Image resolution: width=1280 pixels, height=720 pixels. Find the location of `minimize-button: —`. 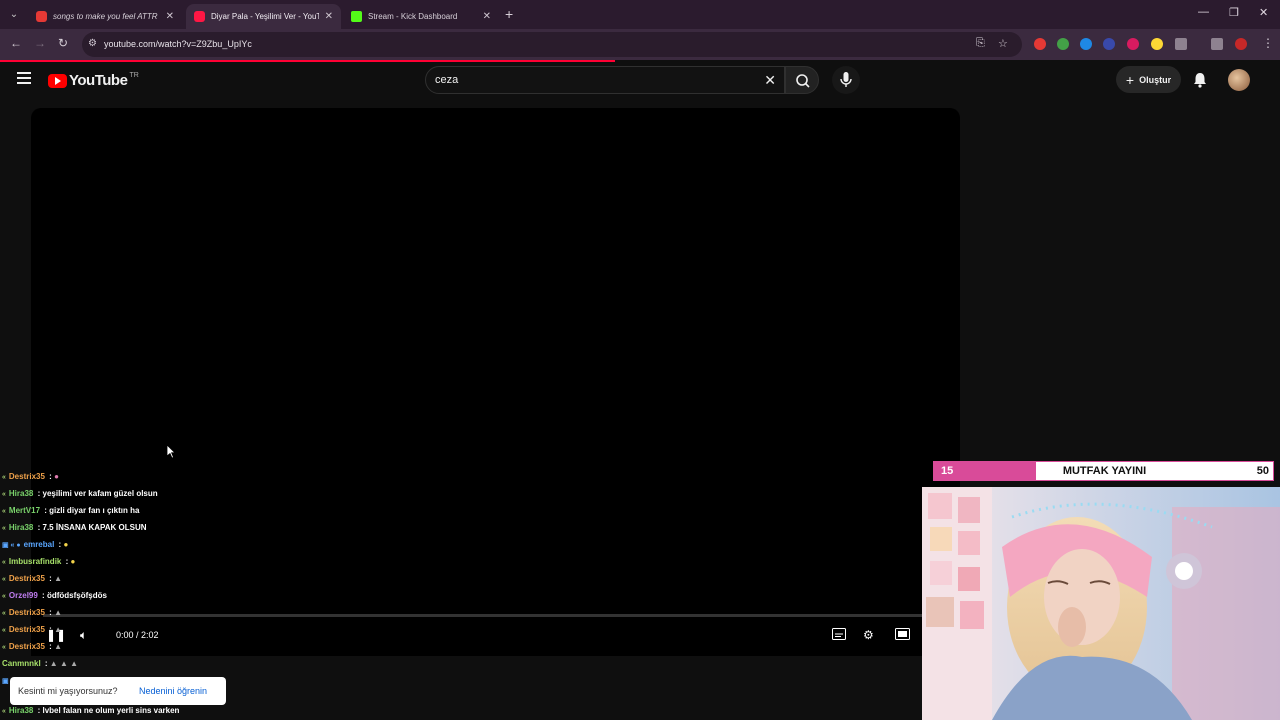

minimize-button: — is located at coordinates (1203, 12).